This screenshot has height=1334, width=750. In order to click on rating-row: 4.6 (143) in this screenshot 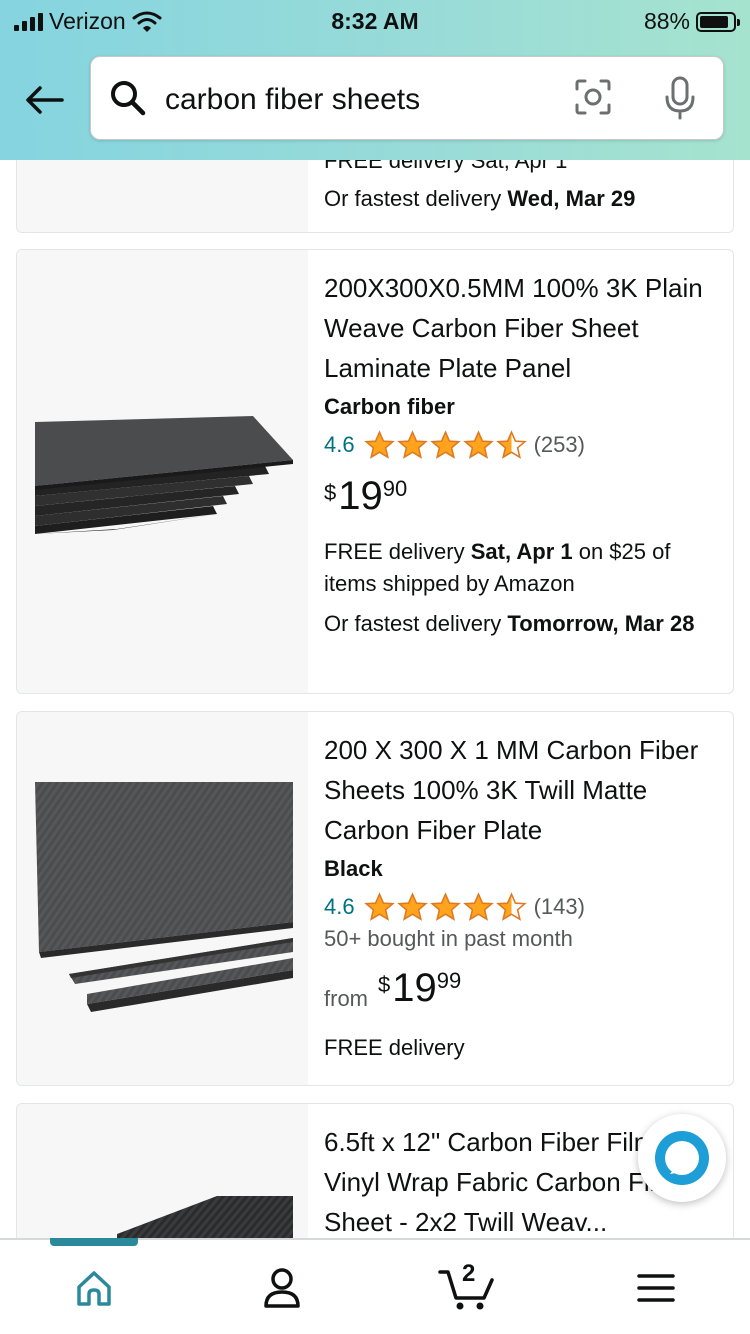, I will do `click(521, 907)`.